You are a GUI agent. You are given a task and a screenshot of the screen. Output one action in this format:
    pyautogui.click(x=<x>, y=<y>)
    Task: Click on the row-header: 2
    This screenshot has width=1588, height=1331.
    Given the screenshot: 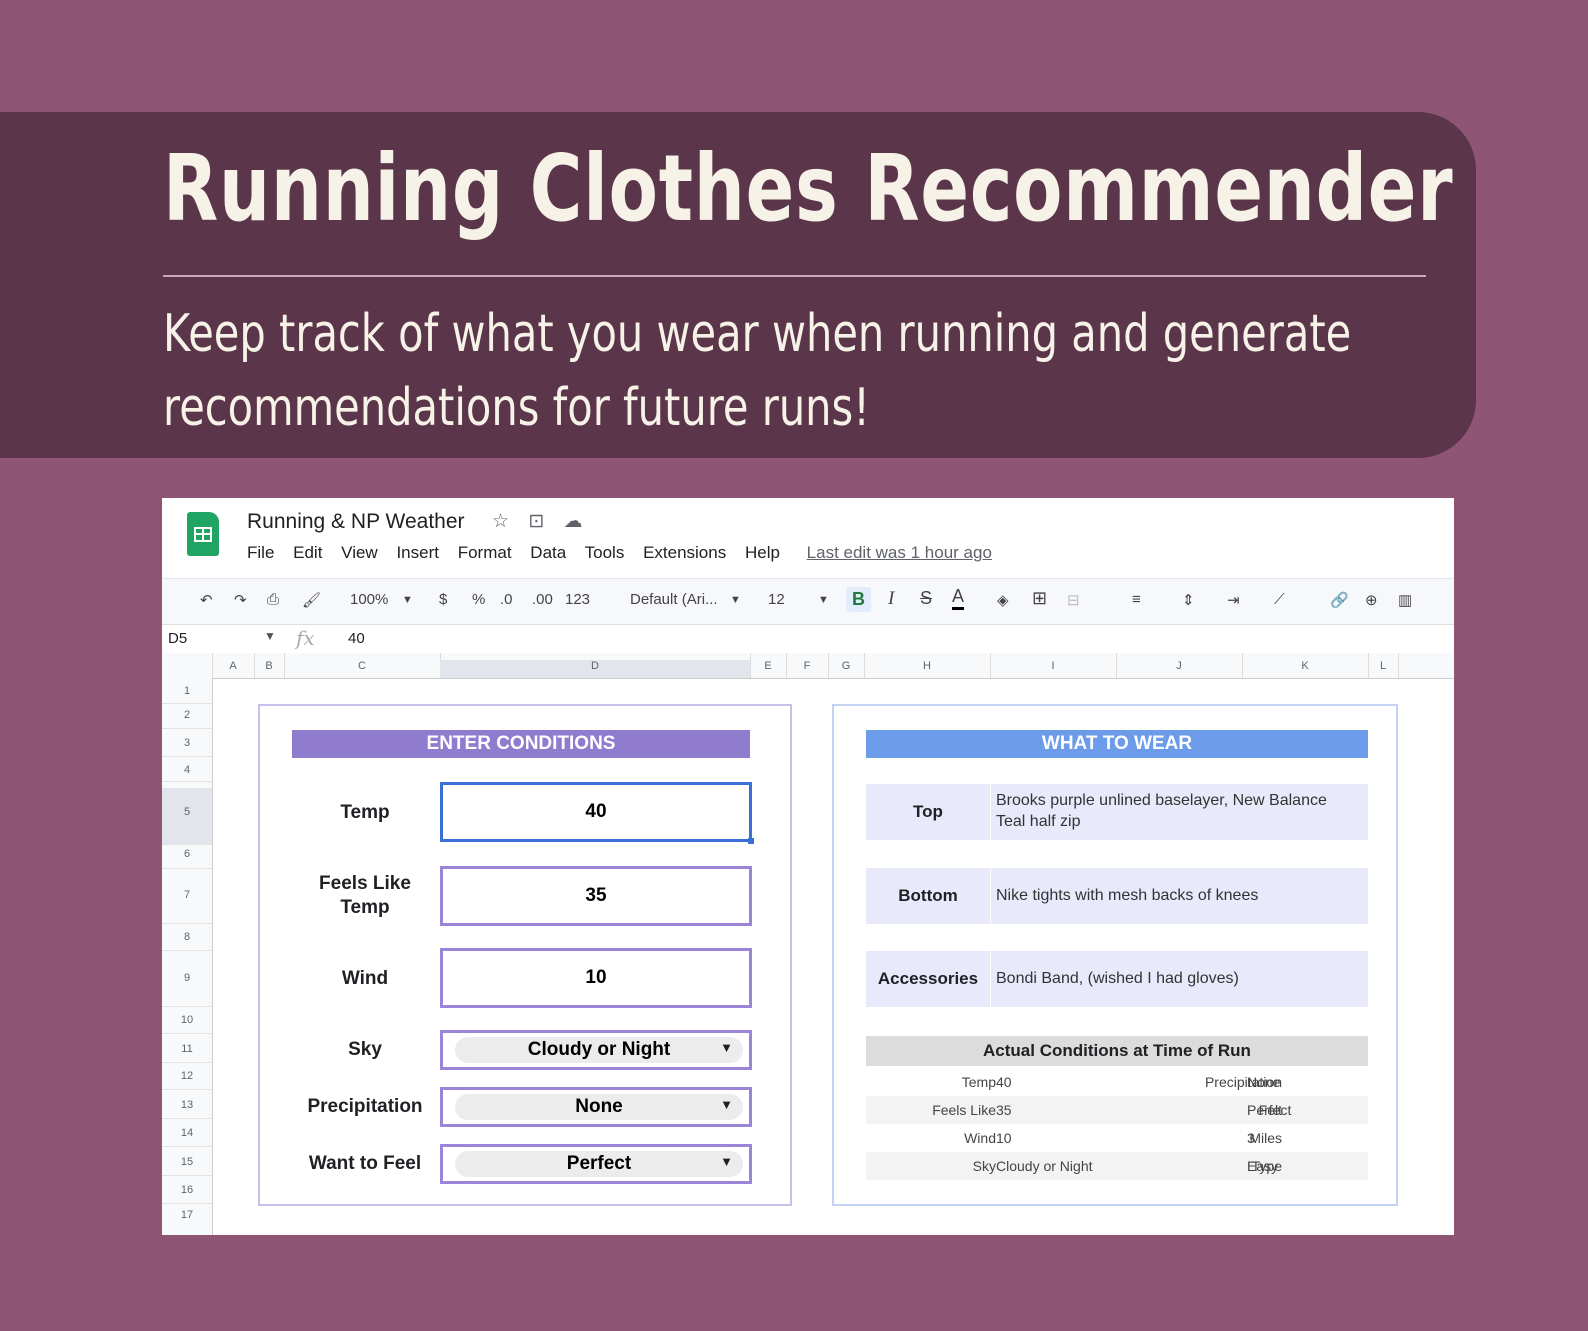 What is the action you would take?
    pyautogui.click(x=187, y=715)
    